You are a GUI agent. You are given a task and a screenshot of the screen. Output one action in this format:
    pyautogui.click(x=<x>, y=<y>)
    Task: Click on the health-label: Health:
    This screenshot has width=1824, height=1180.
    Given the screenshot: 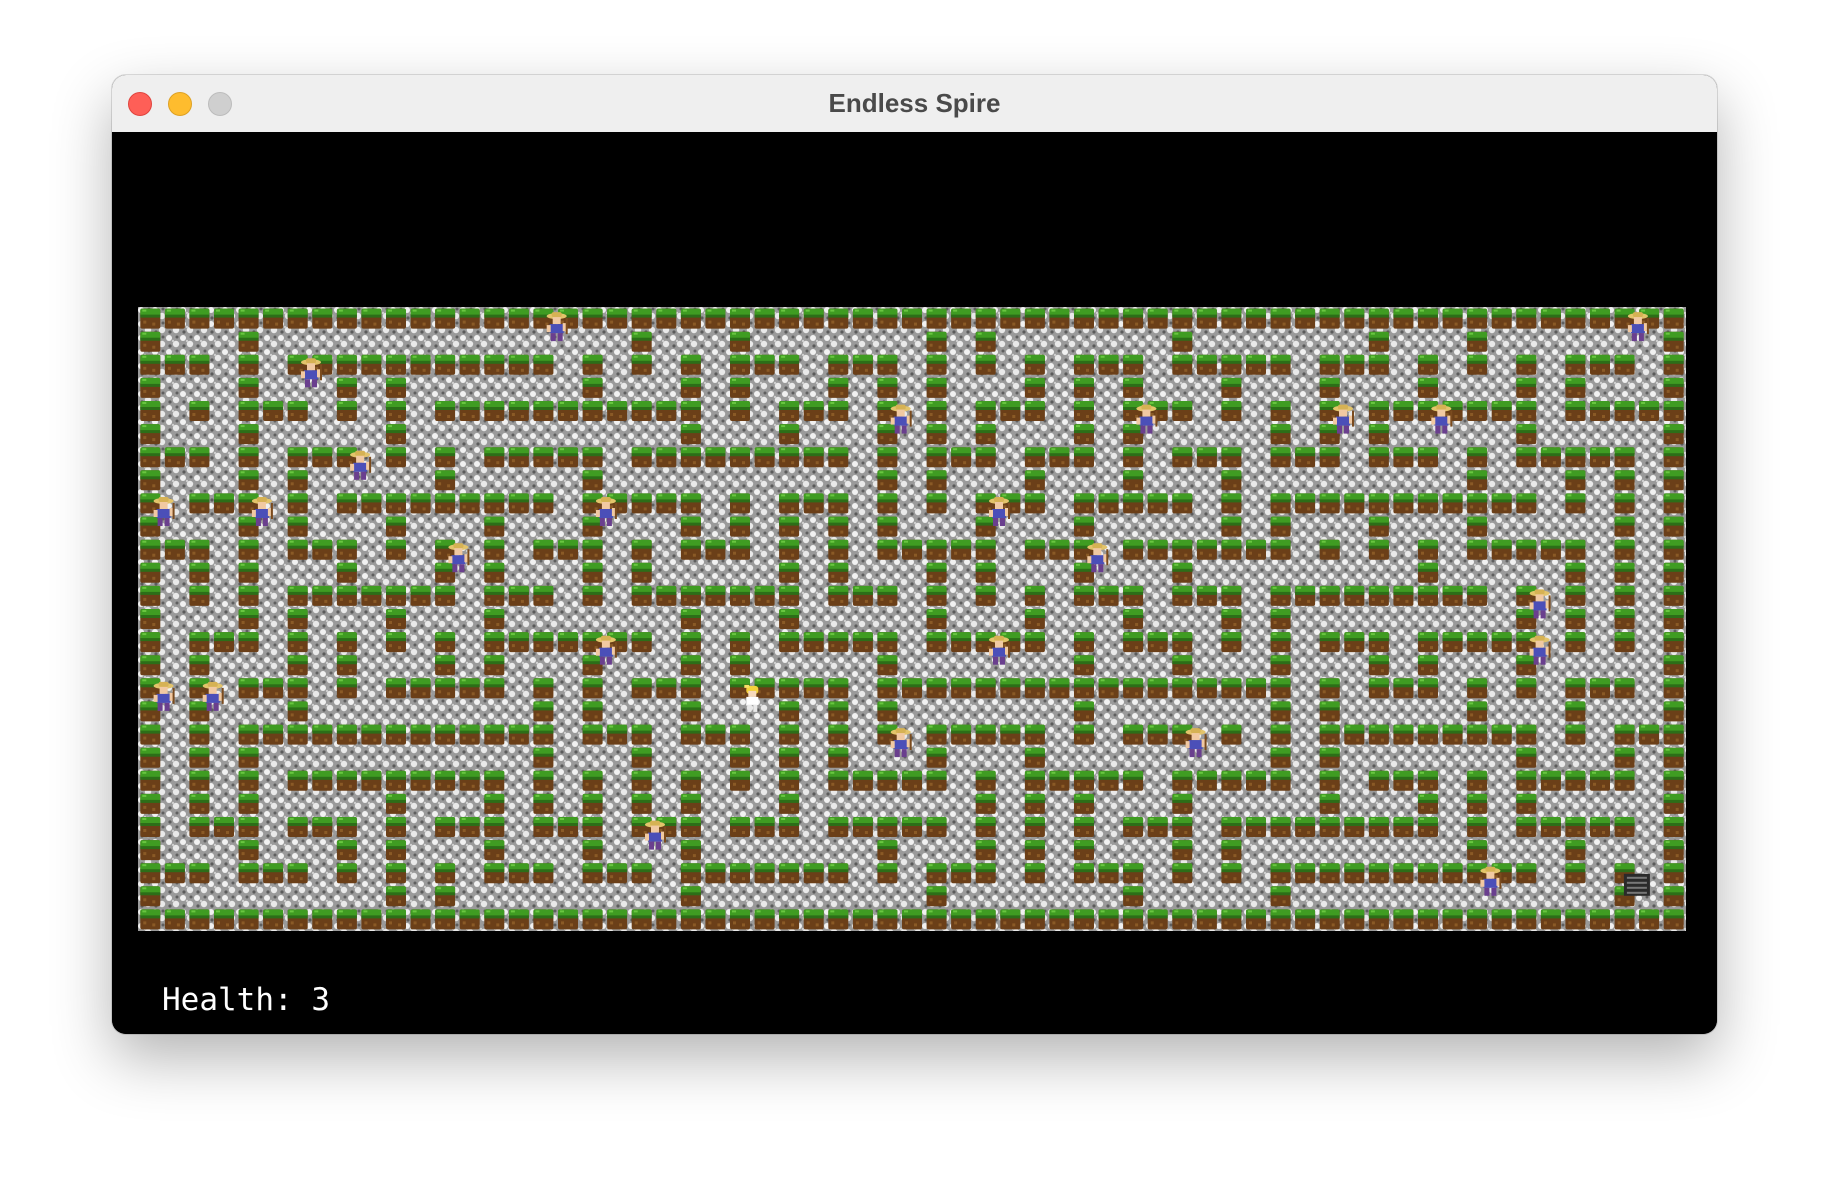 What is the action you would take?
    pyautogui.click(x=227, y=1000)
    